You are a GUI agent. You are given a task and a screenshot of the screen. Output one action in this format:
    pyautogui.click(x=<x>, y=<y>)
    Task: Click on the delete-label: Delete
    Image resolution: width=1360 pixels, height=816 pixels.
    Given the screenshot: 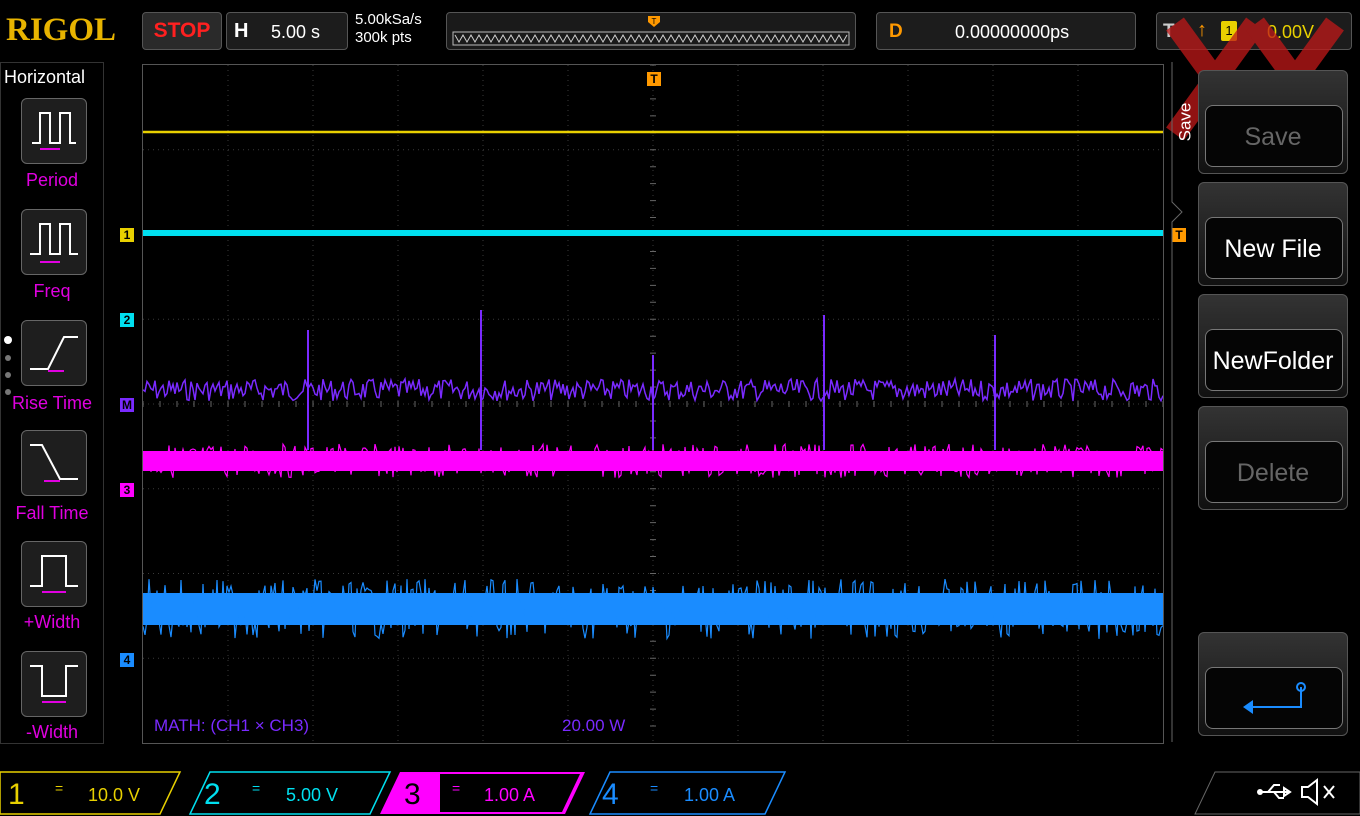 What is the action you would take?
    pyautogui.click(x=1273, y=473)
    